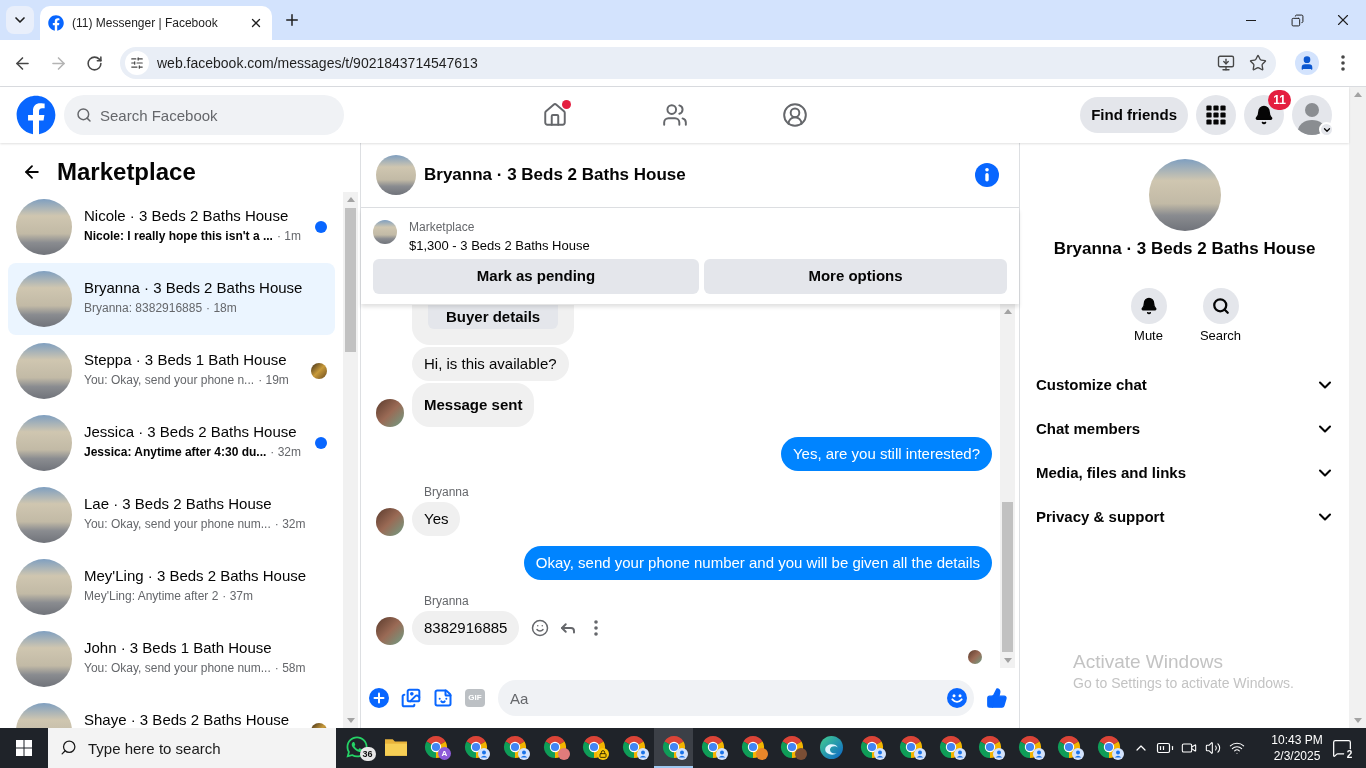 This screenshot has height=768, width=1366. What do you see at coordinates (178, 648) in the screenshot?
I see `conversation-name: John · 3 Beds 1 Bath House` at bounding box center [178, 648].